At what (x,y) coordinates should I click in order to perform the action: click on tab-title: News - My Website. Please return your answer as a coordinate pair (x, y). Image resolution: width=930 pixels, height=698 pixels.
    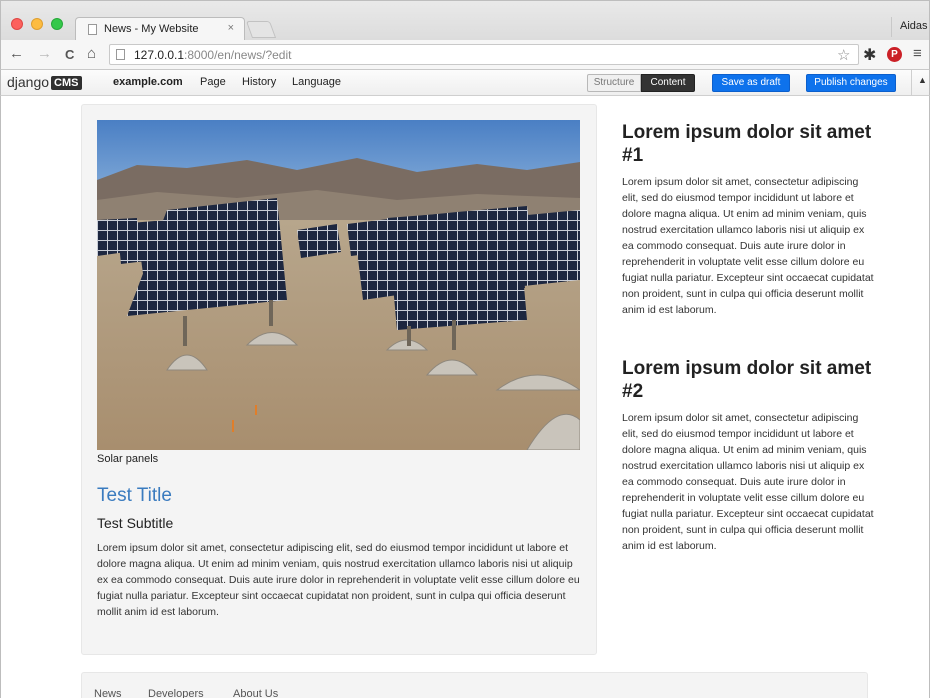
    Looking at the image, I should click on (151, 29).